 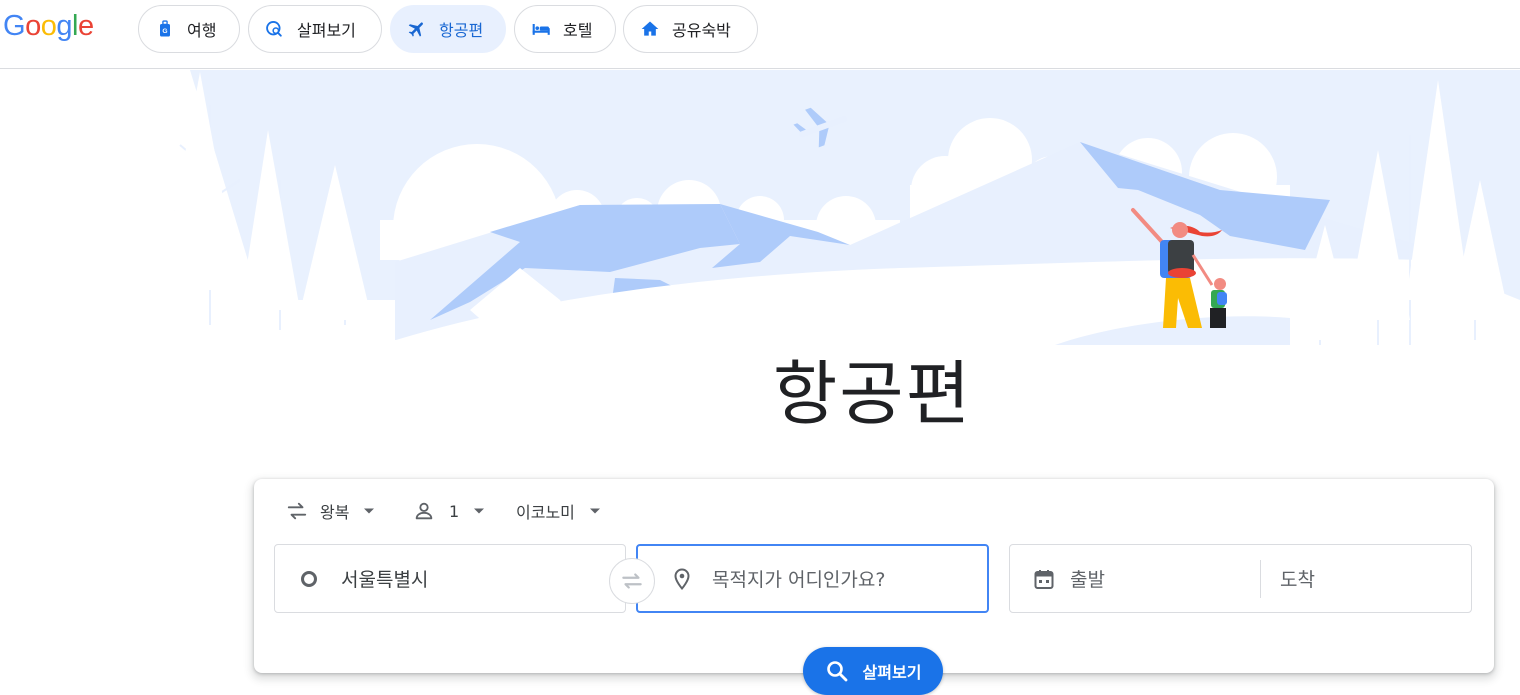 I want to click on logo-letter: G, so click(x=14, y=26).